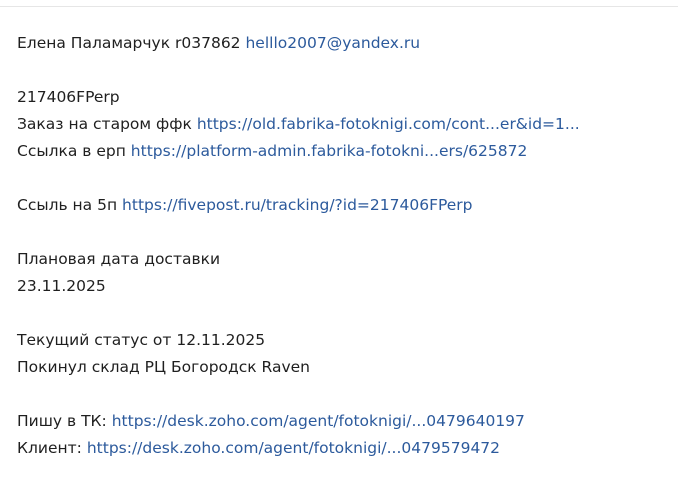 Image resolution: width=678 pixels, height=495 pixels. Describe the element at coordinates (119, 259) in the screenshot. I see `planned-date-label: Плановая дата доставки` at that location.